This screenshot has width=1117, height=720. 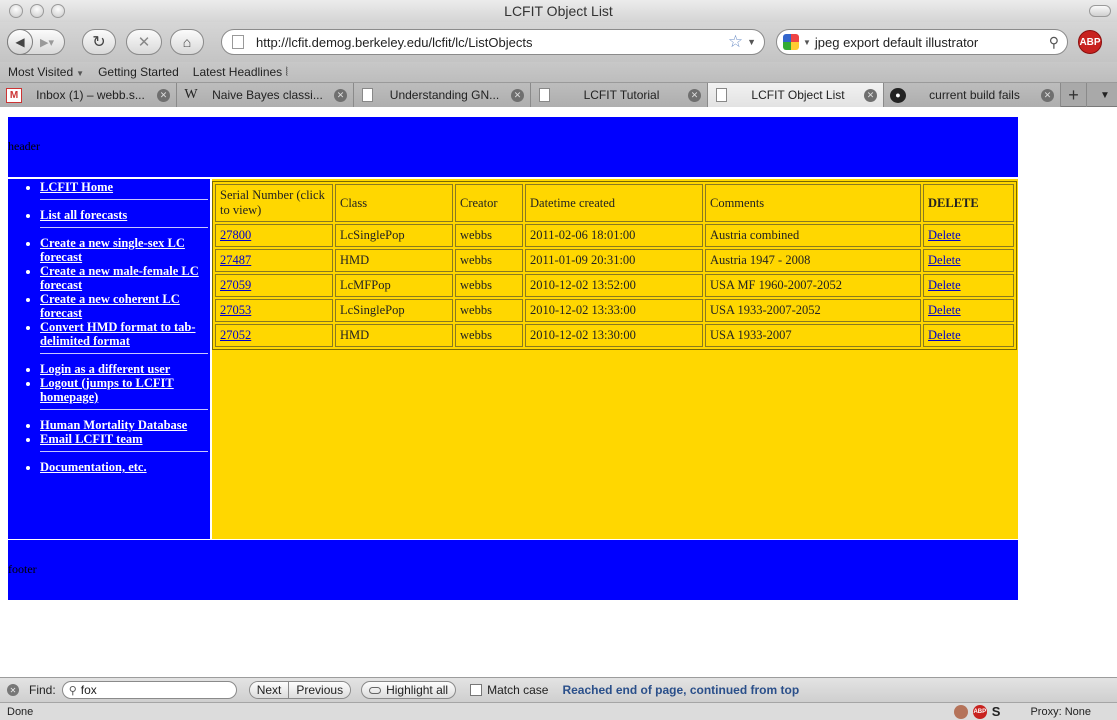 What do you see at coordinates (47, 42) in the screenshot?
I see `forward-button: ▶▾` at bounding box center [47, 42].